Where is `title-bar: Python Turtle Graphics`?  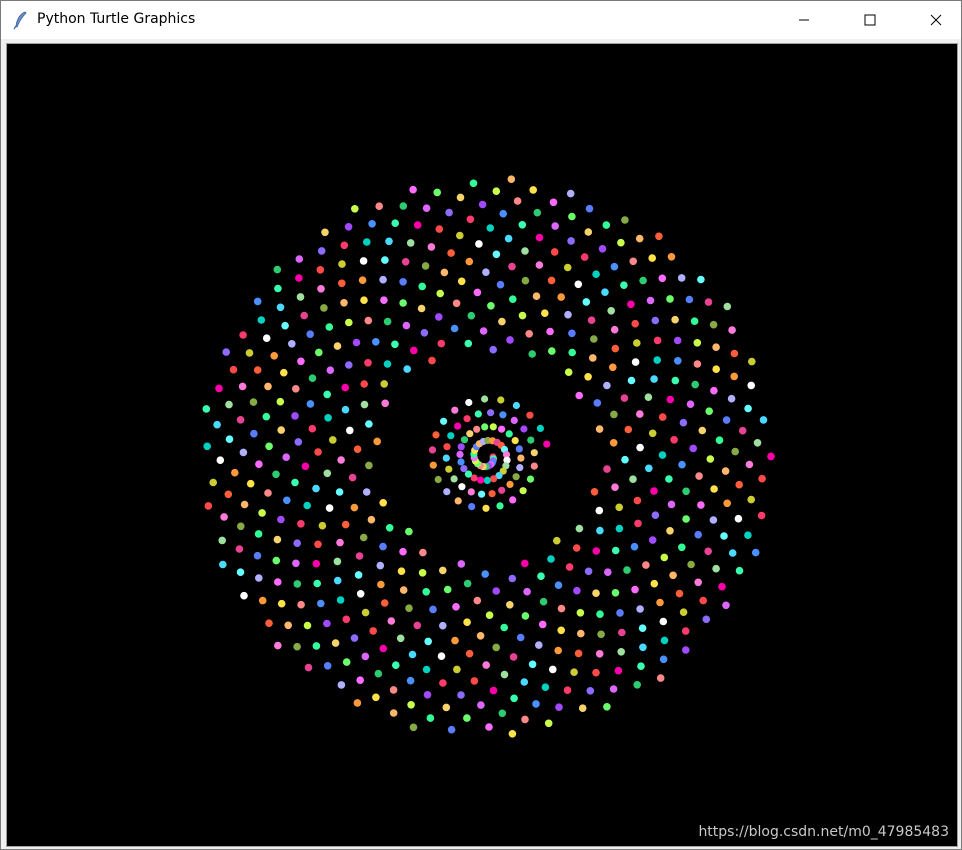
title-bar: Python Turtle Graphics is located at coordinates (481, 20).